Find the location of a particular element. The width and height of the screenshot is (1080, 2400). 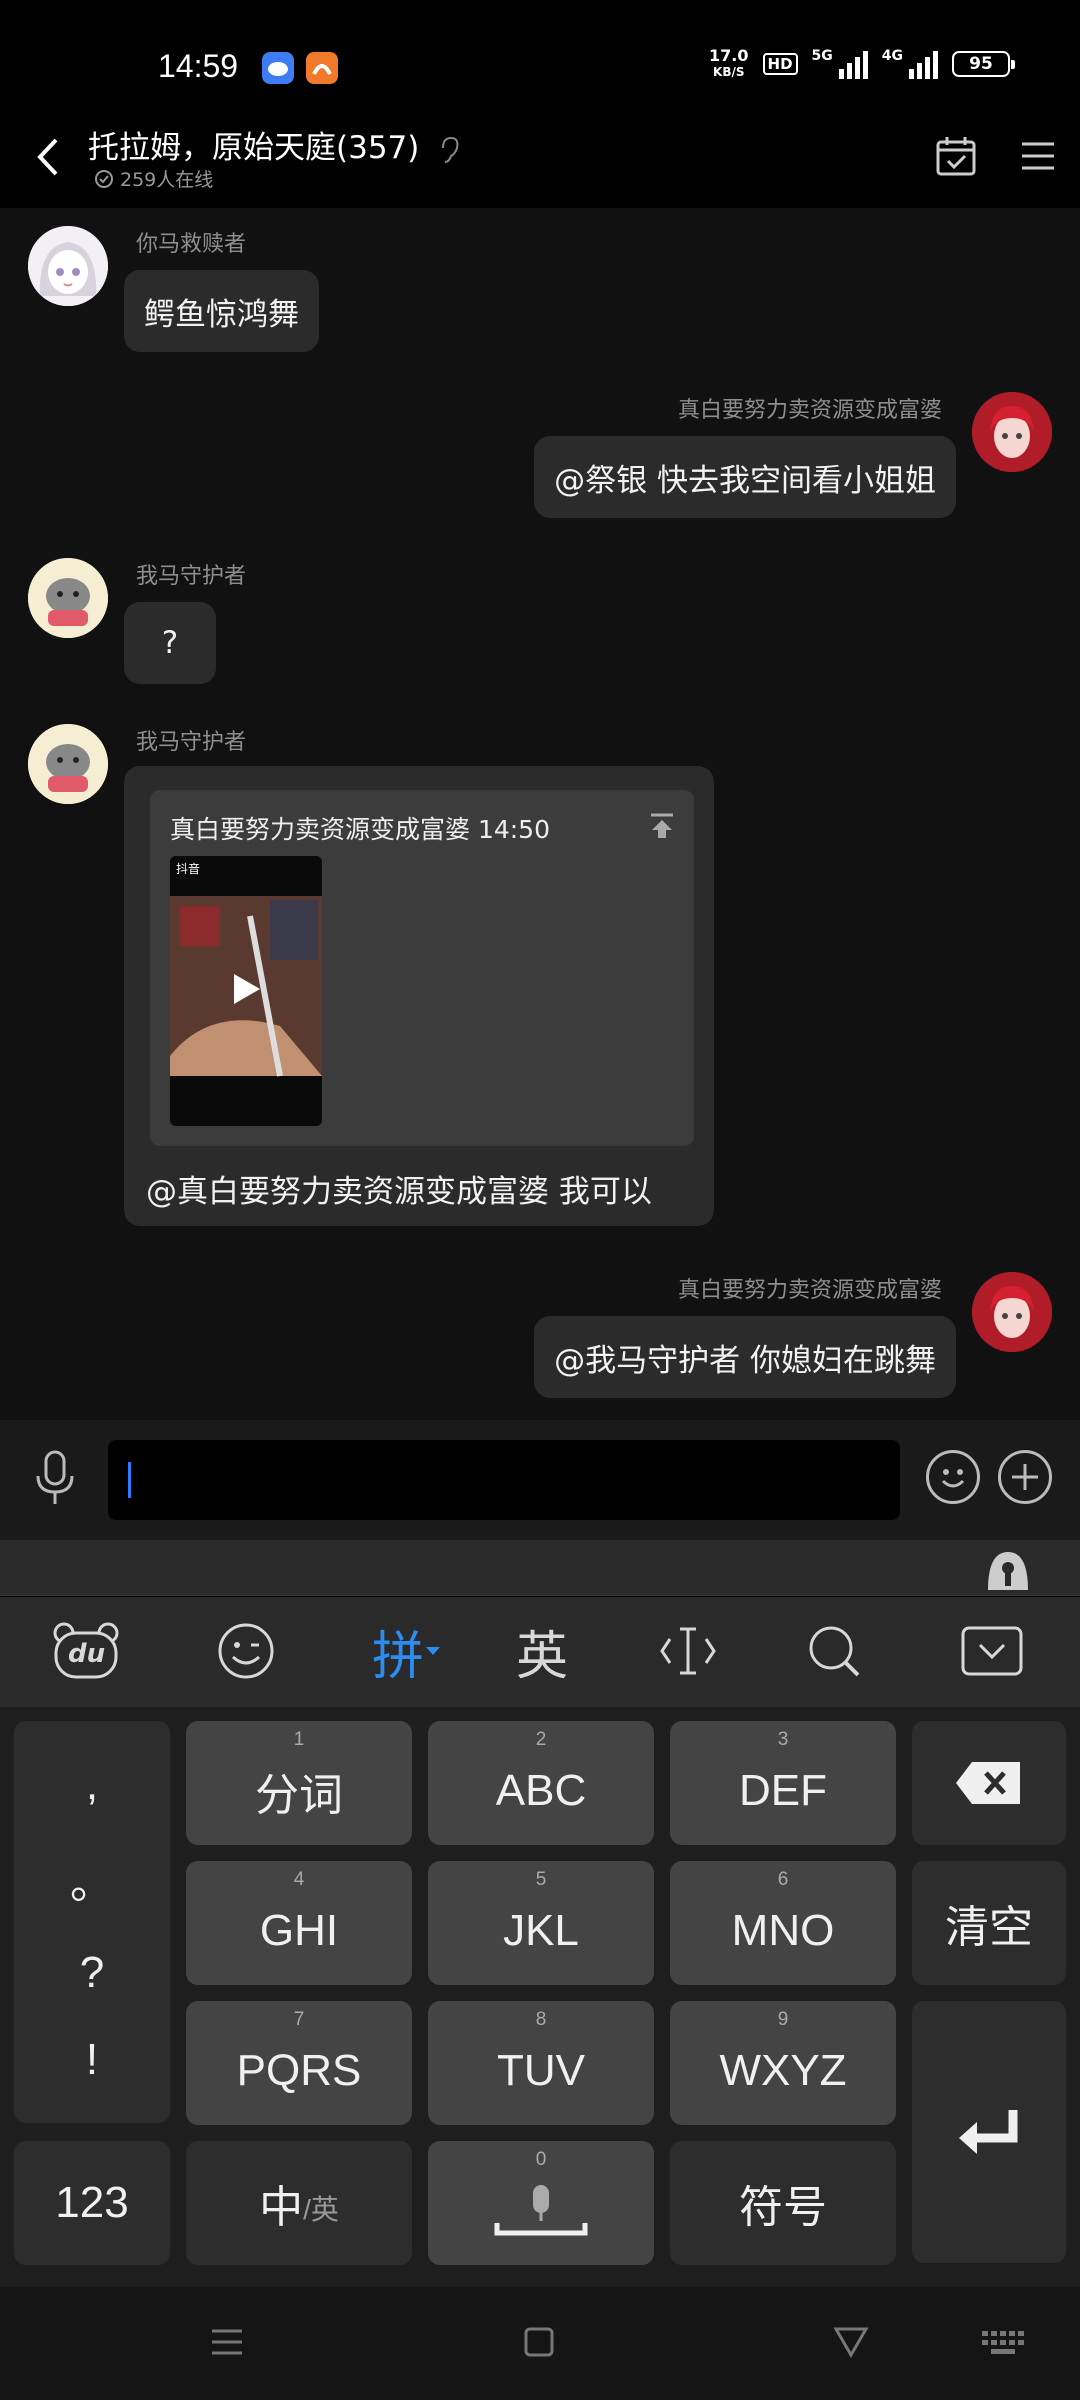

plus-icon is located at coordinates (1025, 1477).